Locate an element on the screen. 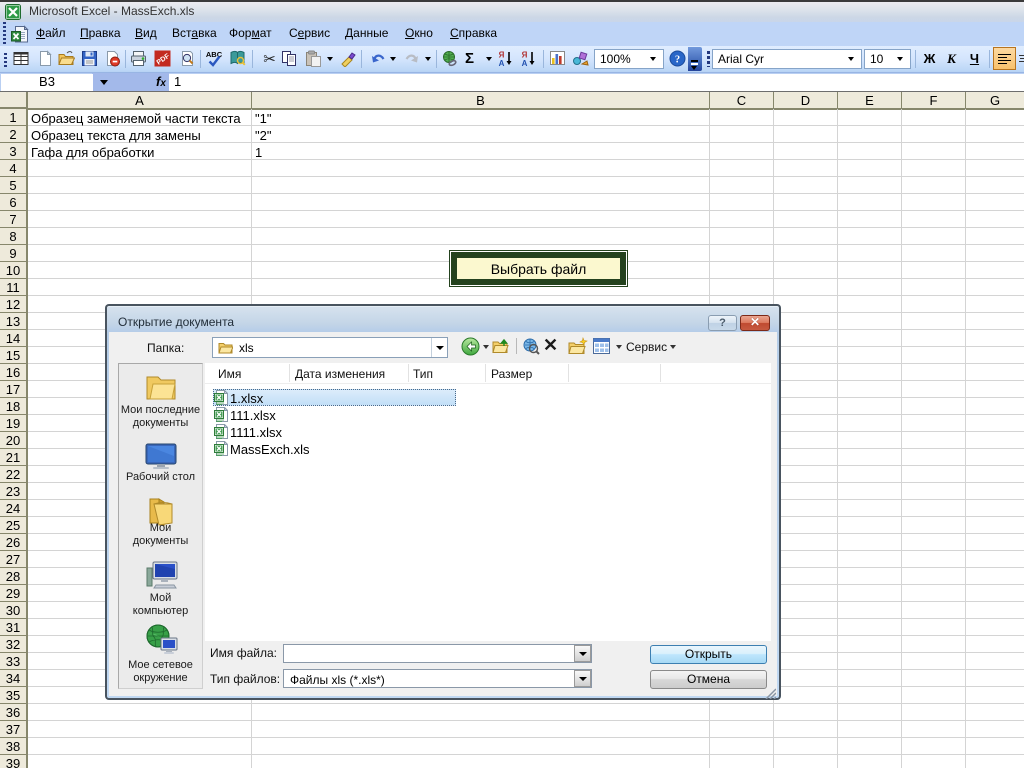 Image resolution: width=1024 pixels, height=768 pixels. svg-text: ABC is located at coordinates (214, 54).